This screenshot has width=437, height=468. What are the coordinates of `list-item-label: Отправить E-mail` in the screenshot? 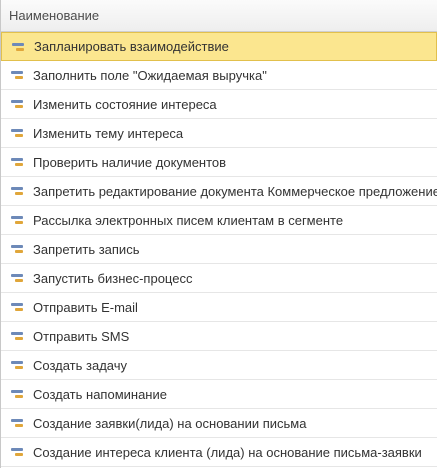 It's located at (85, 307).